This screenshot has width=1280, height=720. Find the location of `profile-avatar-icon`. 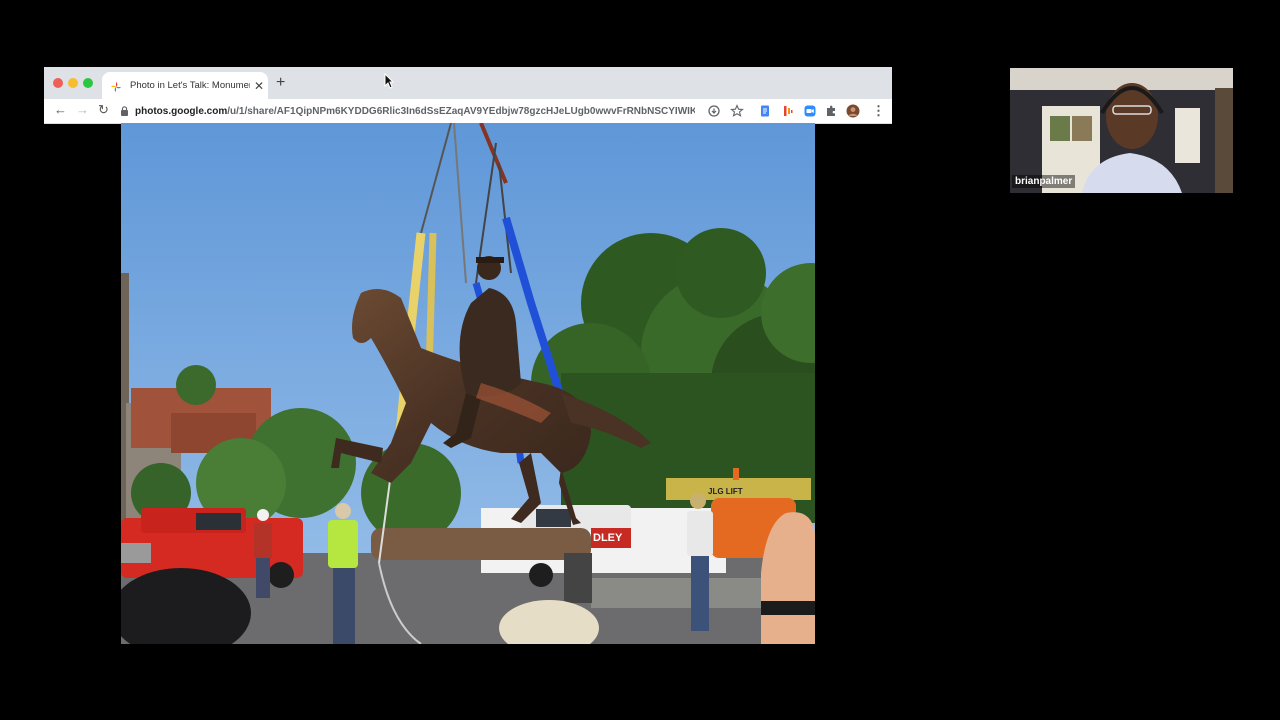

profile-avatar-icon is located at coordinates (853, 111).